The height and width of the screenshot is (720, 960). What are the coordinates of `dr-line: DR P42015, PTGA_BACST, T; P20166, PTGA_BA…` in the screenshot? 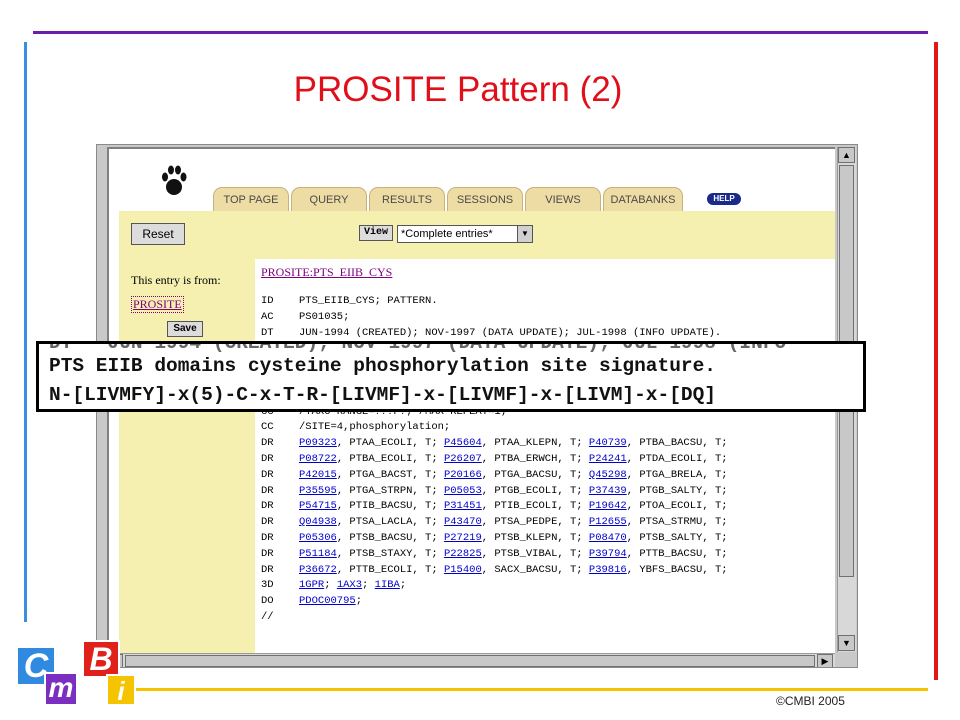 It's located at (547, 476).